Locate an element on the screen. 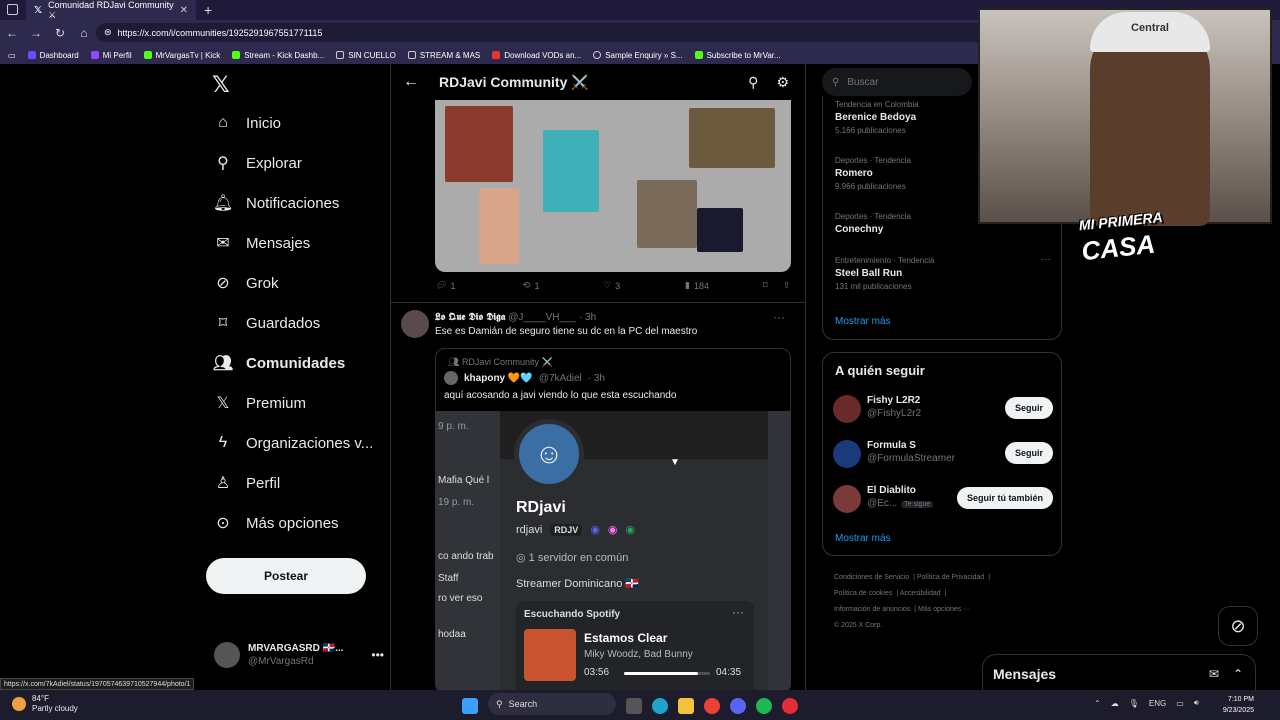  new-tab-button: + is located at coordinates (208, 10).